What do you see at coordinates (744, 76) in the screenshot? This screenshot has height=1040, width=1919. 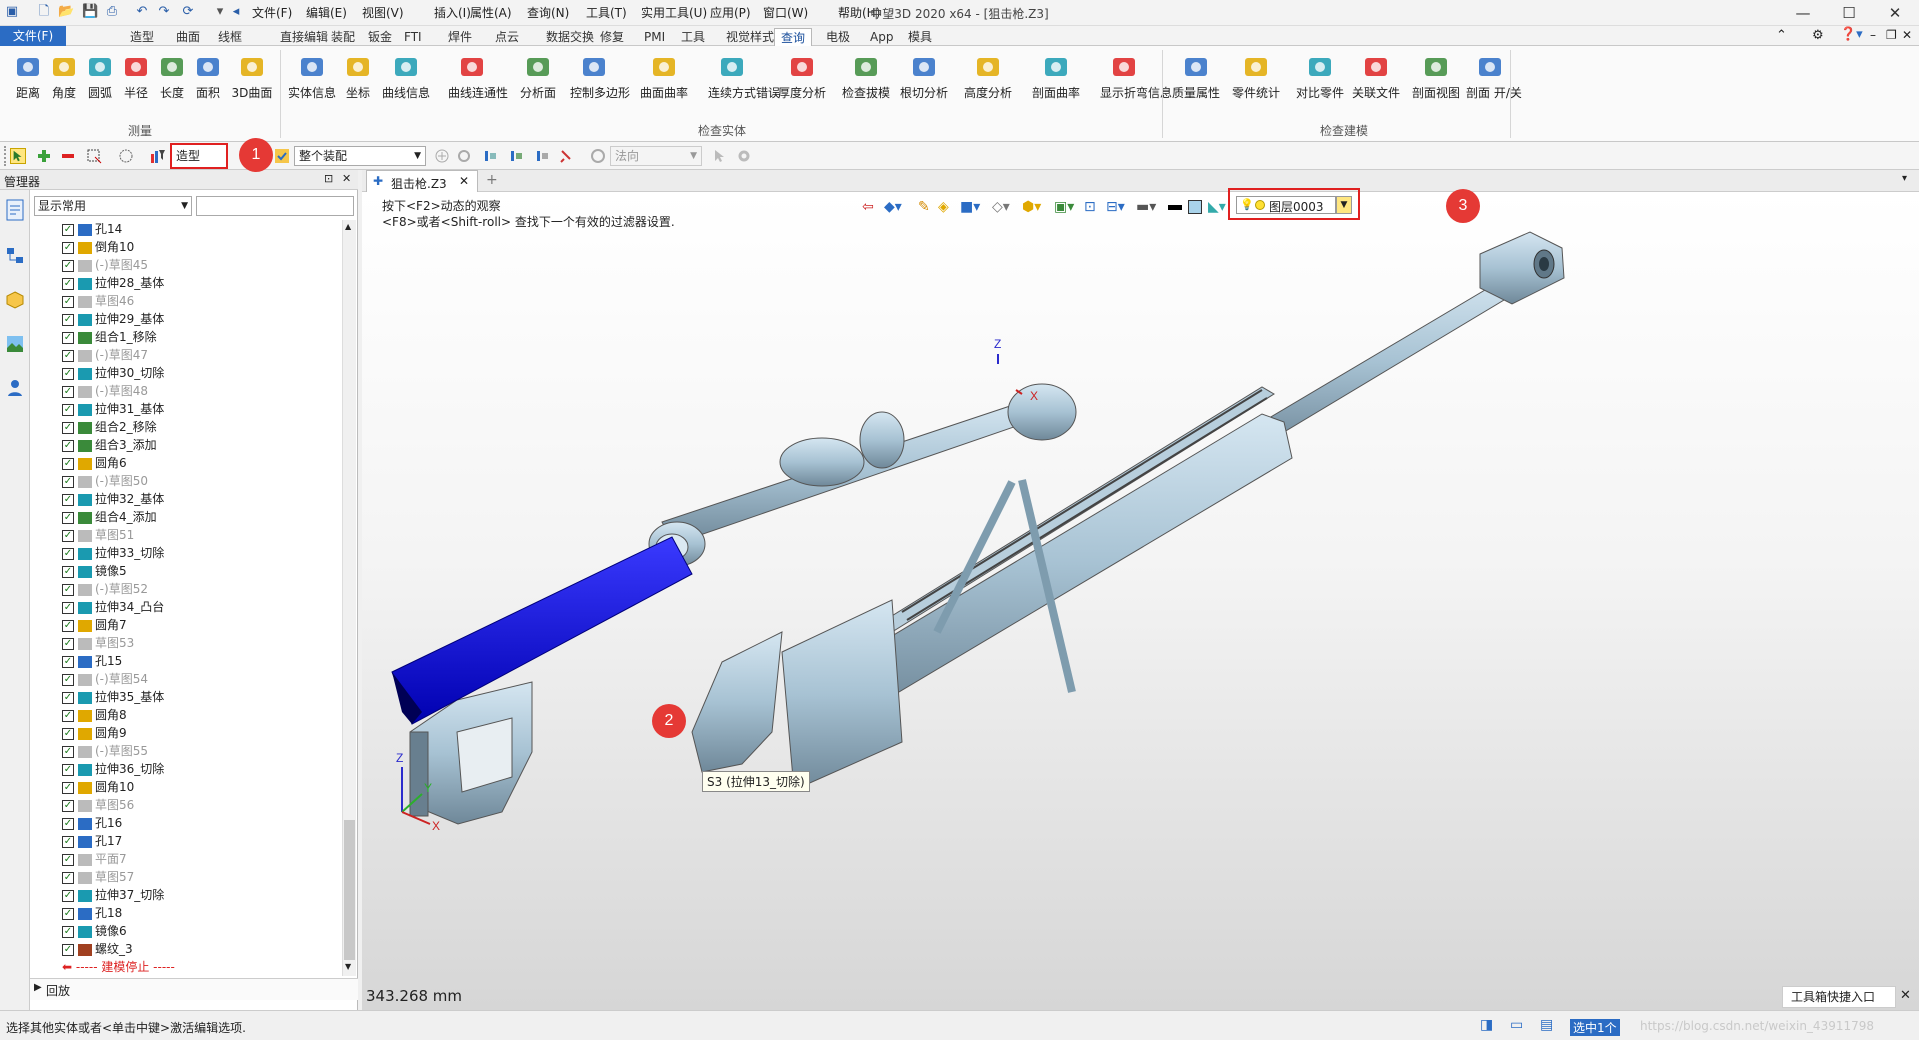 I see `ribbon-check-solid_buttons-7: 连续方式错误` at bounding box center [744, 76].